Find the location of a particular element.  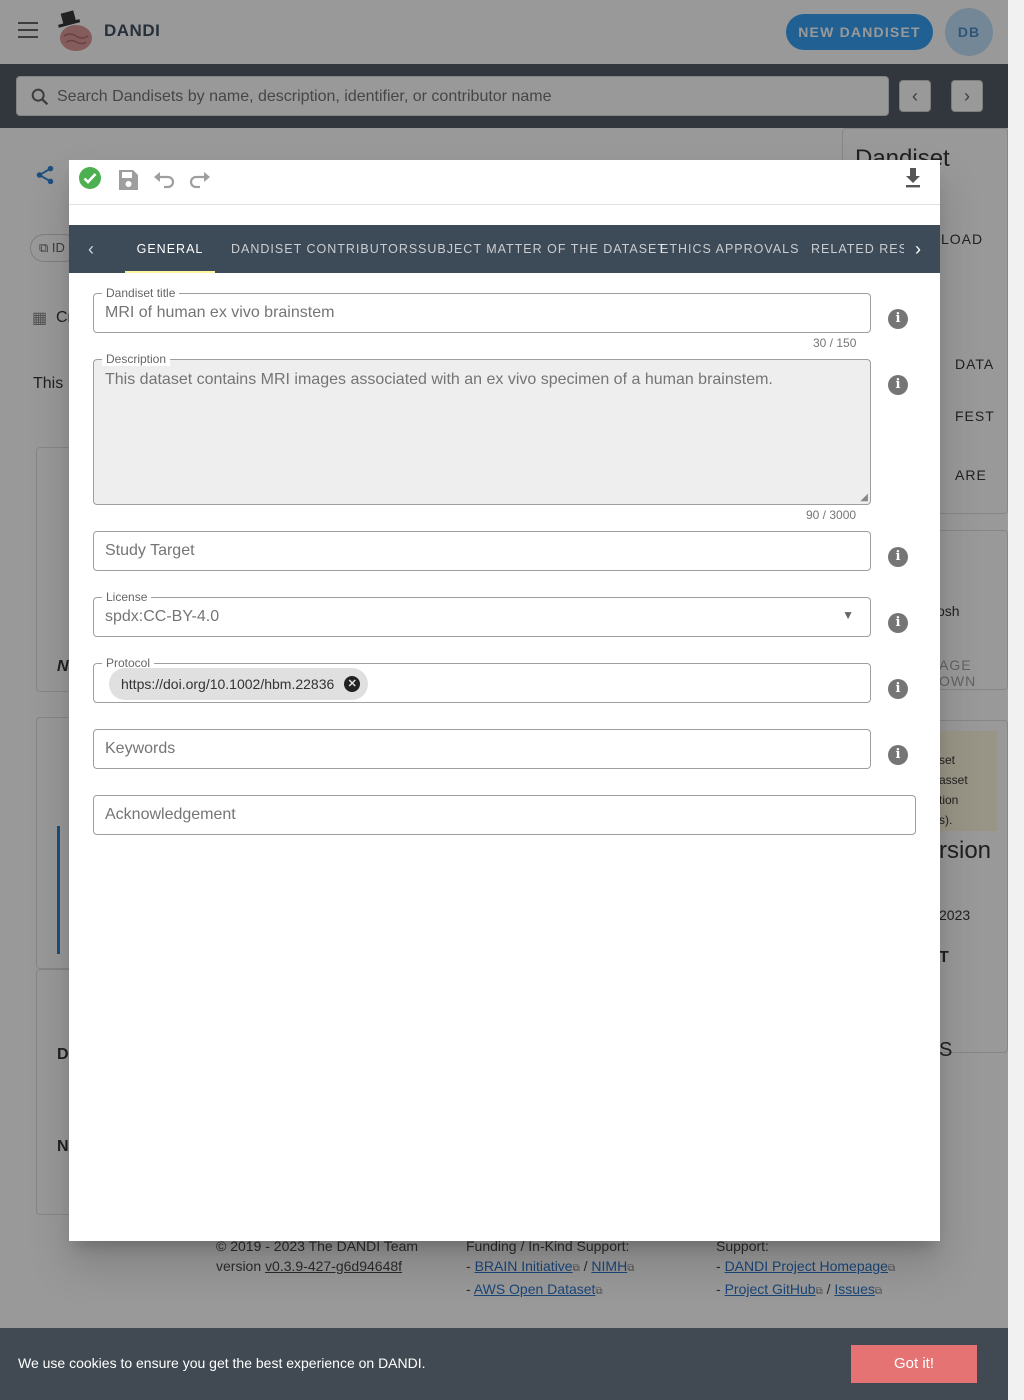

editor-toolbar is located at coordinates (504, 182).